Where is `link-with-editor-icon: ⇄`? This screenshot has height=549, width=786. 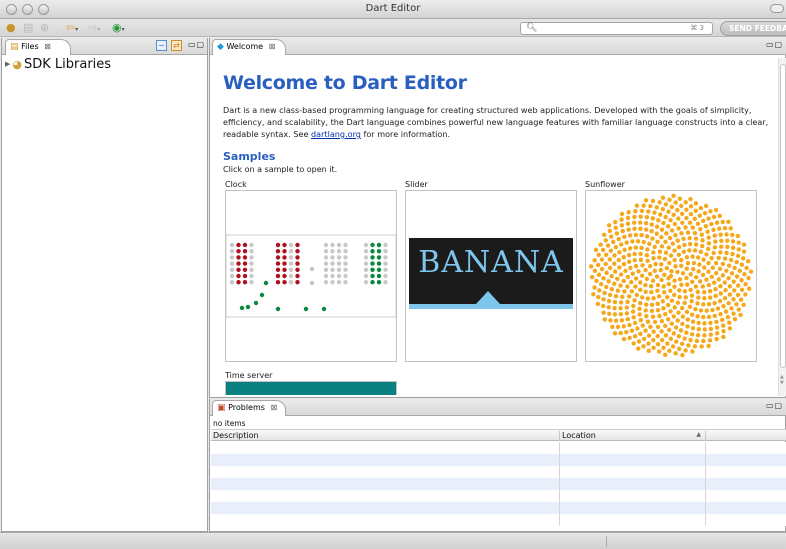 link-with-editor-icon: ⇄ is located at coordinates (176, 45).